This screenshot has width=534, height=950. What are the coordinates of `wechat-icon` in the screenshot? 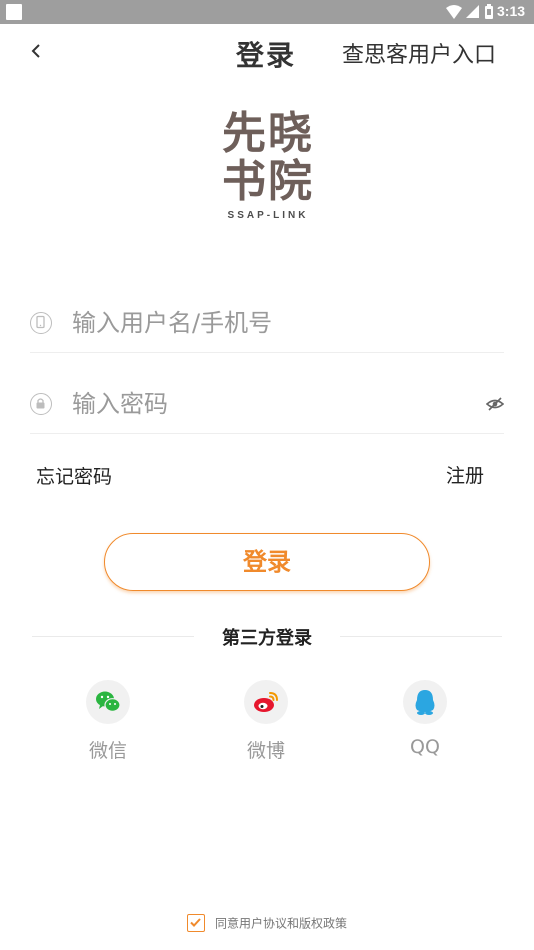 It's located at (108, 702).